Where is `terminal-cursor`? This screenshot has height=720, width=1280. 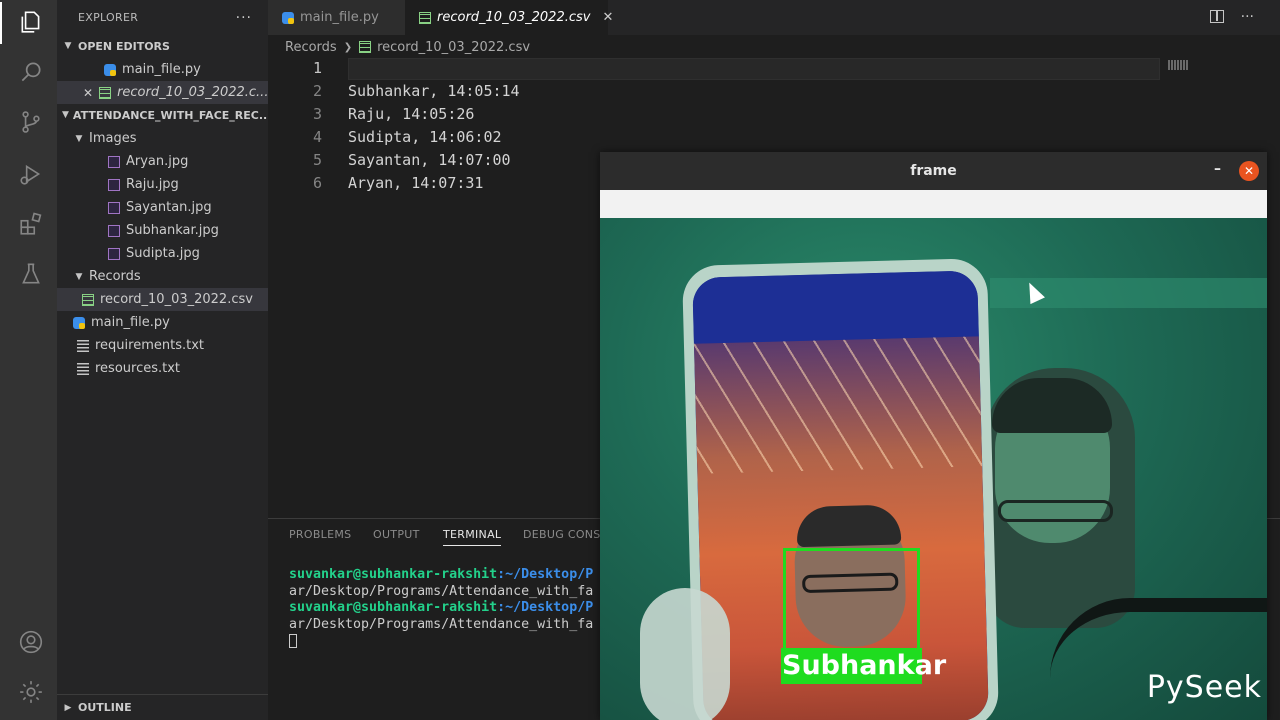
terminal-cursor is located at coordinates (293, 640).